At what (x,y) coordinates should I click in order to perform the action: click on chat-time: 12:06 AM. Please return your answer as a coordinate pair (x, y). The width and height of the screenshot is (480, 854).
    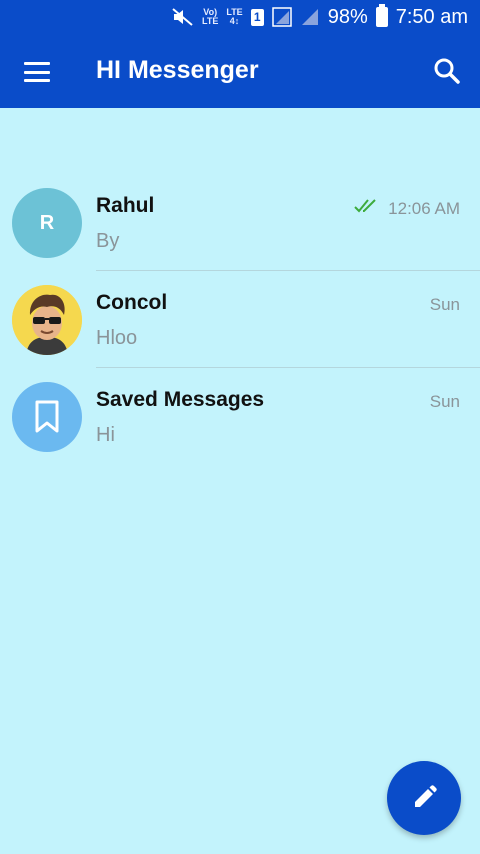
    Looking at the image, I should click on (424, 208).